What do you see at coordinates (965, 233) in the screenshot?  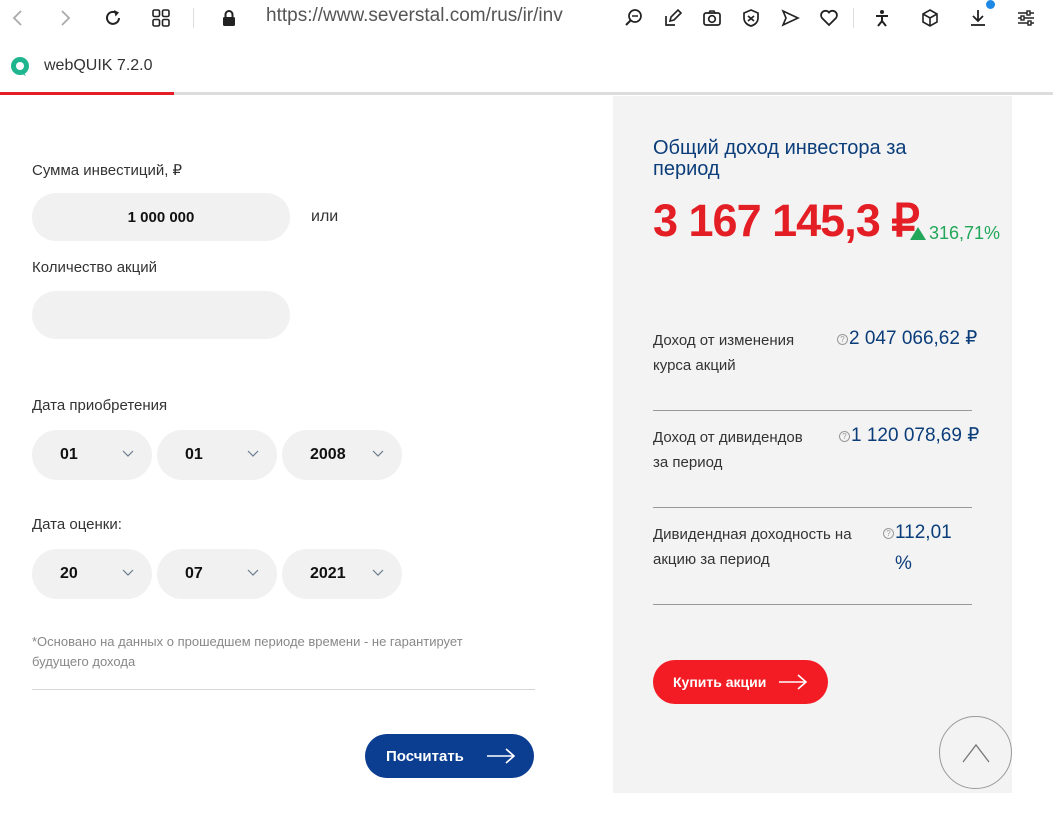 I see `total-percent-value: 316,71%` at bounding box center [965, 233].